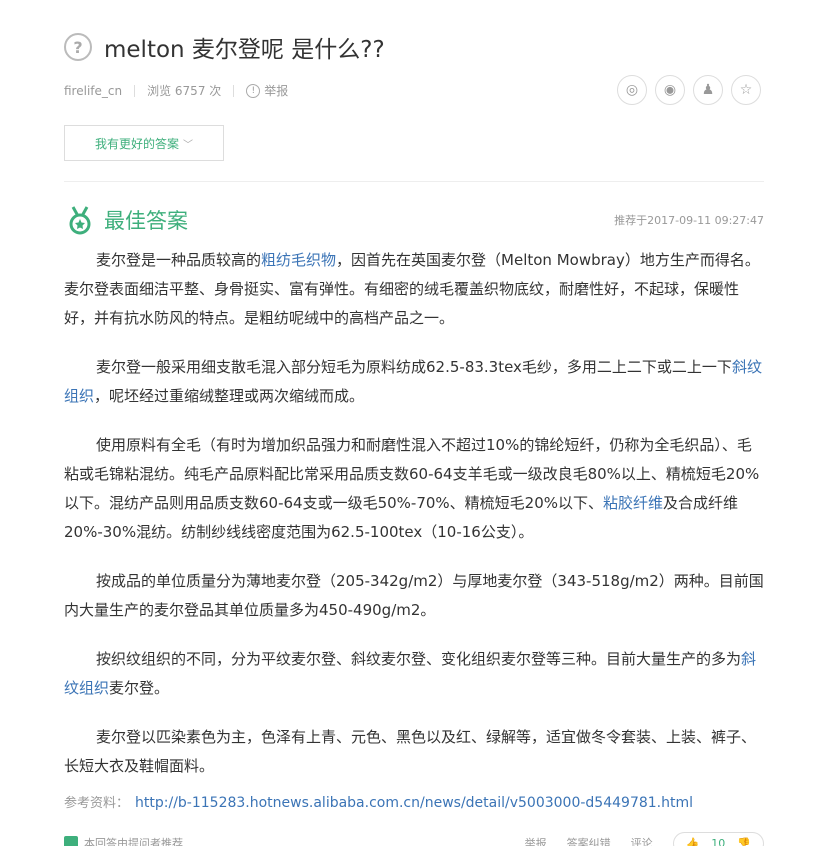 This screenshot has height=846, width=822. I want to click on thumb-up-icon: 👍, so click(693, 841).